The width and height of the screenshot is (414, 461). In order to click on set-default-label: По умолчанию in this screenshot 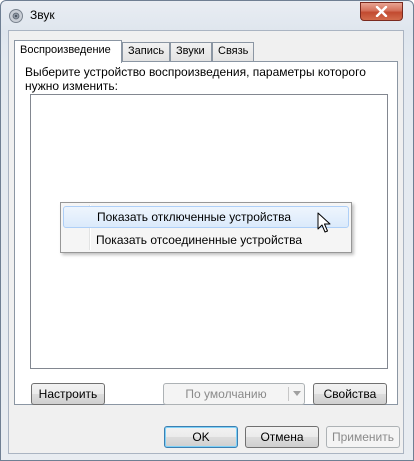, I will do `click(226, 394)`.